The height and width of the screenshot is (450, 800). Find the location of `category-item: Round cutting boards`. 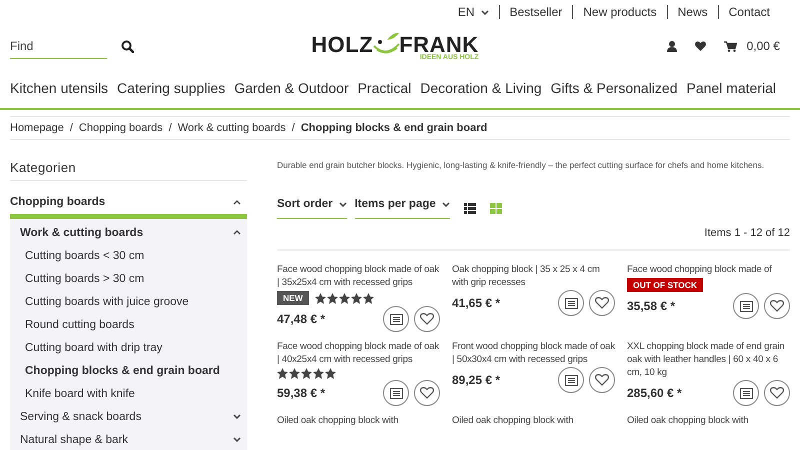

category-item: Round cutting boards is located at coordinates (128, 324).